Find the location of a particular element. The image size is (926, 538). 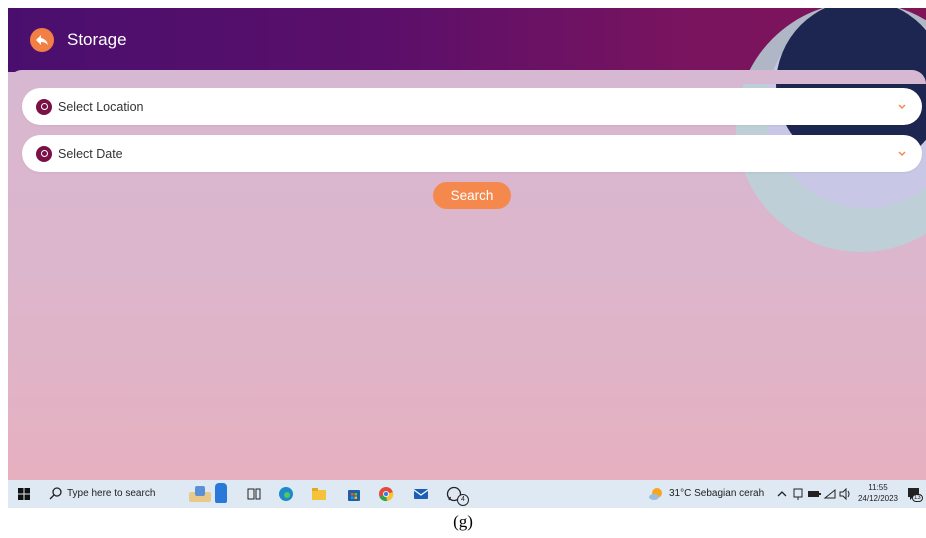

file-explorer-icon is located at coordinates (319, 494).